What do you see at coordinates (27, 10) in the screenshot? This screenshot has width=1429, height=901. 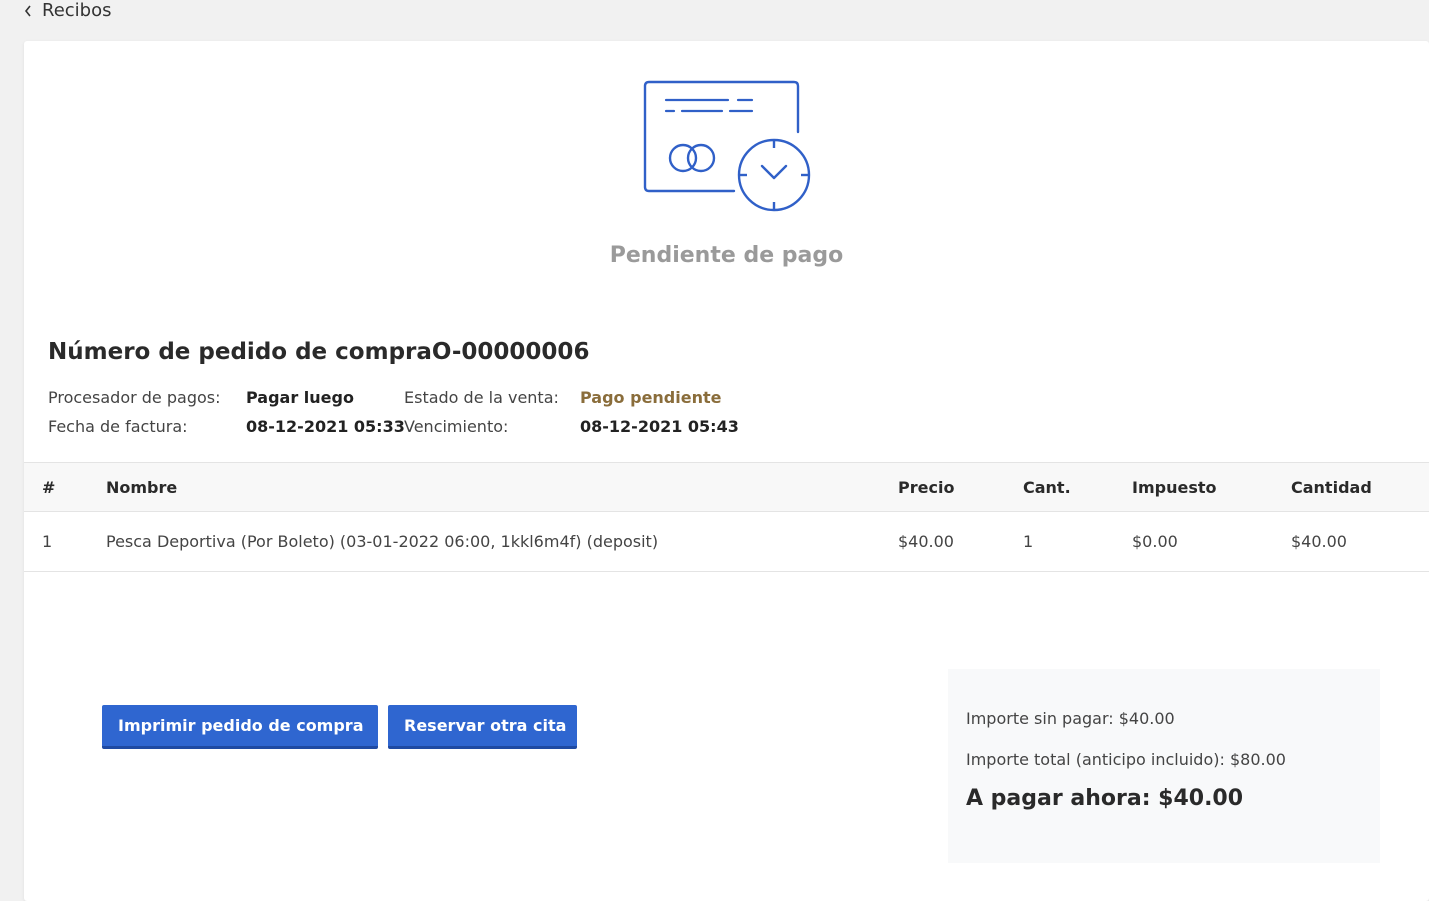 I see `chevron-left-icon` at bounding box center [27, 10].